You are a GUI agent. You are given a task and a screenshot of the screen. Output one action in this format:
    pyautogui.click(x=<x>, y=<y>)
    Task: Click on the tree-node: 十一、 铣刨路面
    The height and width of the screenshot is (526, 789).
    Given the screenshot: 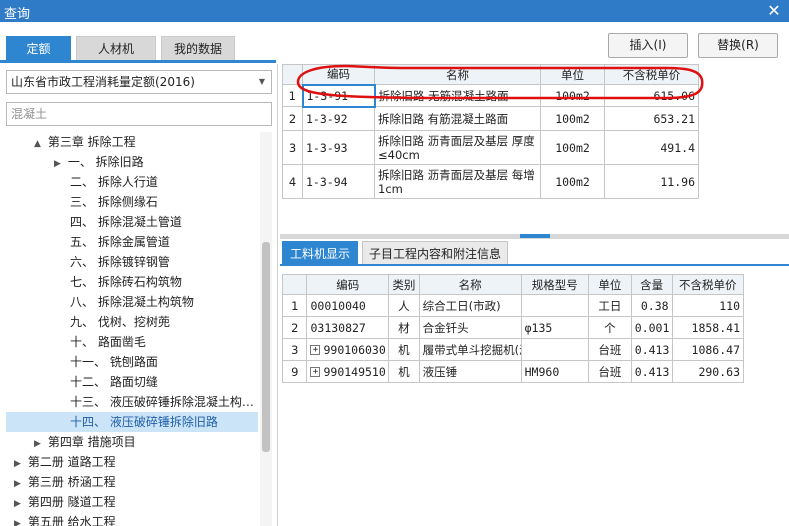 What is the action you would take?
    pyautogui.click(x=114, y=362)
    